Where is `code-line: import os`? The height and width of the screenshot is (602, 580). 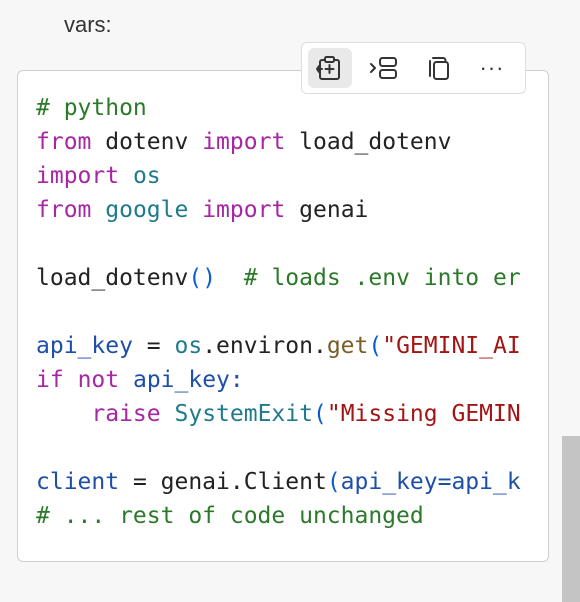
code-line: import os is located at coordinates (98, 176).